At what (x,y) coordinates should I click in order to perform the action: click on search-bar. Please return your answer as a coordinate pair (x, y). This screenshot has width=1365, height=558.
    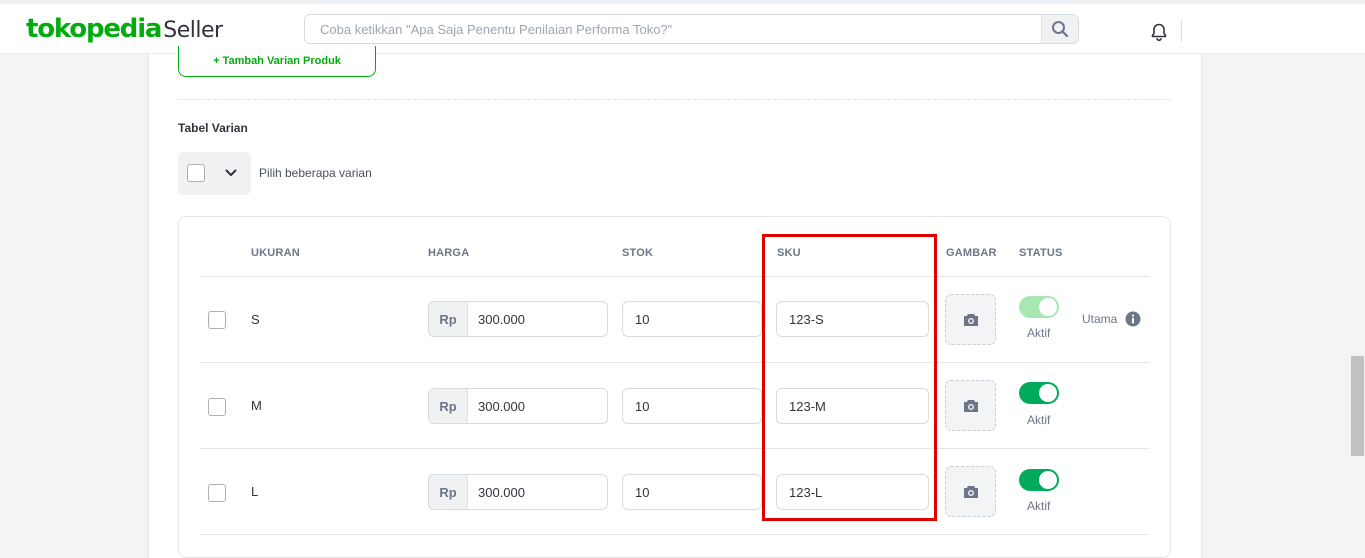
    Looking at the image, I should click on (691, 29).